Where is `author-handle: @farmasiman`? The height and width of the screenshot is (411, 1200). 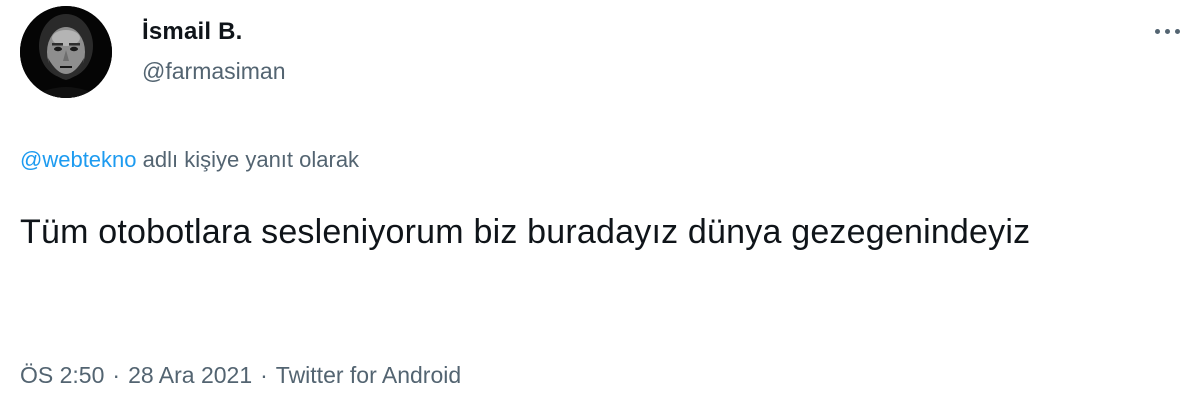
author-handle: @farmasiman is located at coordinates (214, 71).